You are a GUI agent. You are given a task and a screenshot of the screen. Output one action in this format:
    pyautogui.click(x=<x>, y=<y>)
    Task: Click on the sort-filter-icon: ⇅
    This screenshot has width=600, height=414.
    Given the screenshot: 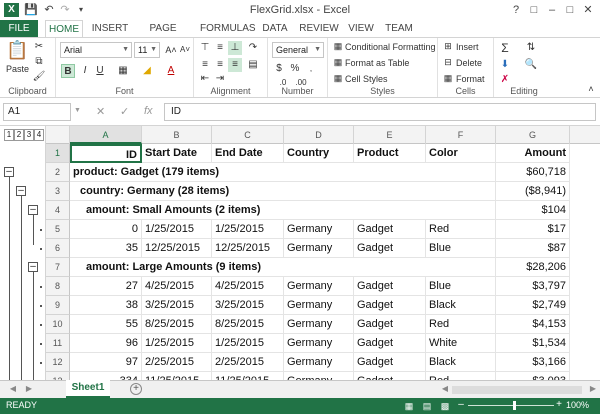 What is the action you would take?
    pyautogui.click(x=531, y=48)
    